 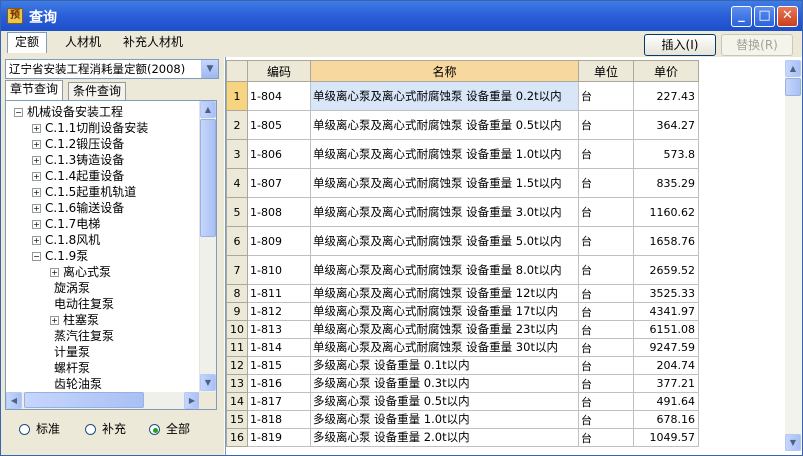 I want to click on price-cell: 491.64, so click(x=666, y=401).